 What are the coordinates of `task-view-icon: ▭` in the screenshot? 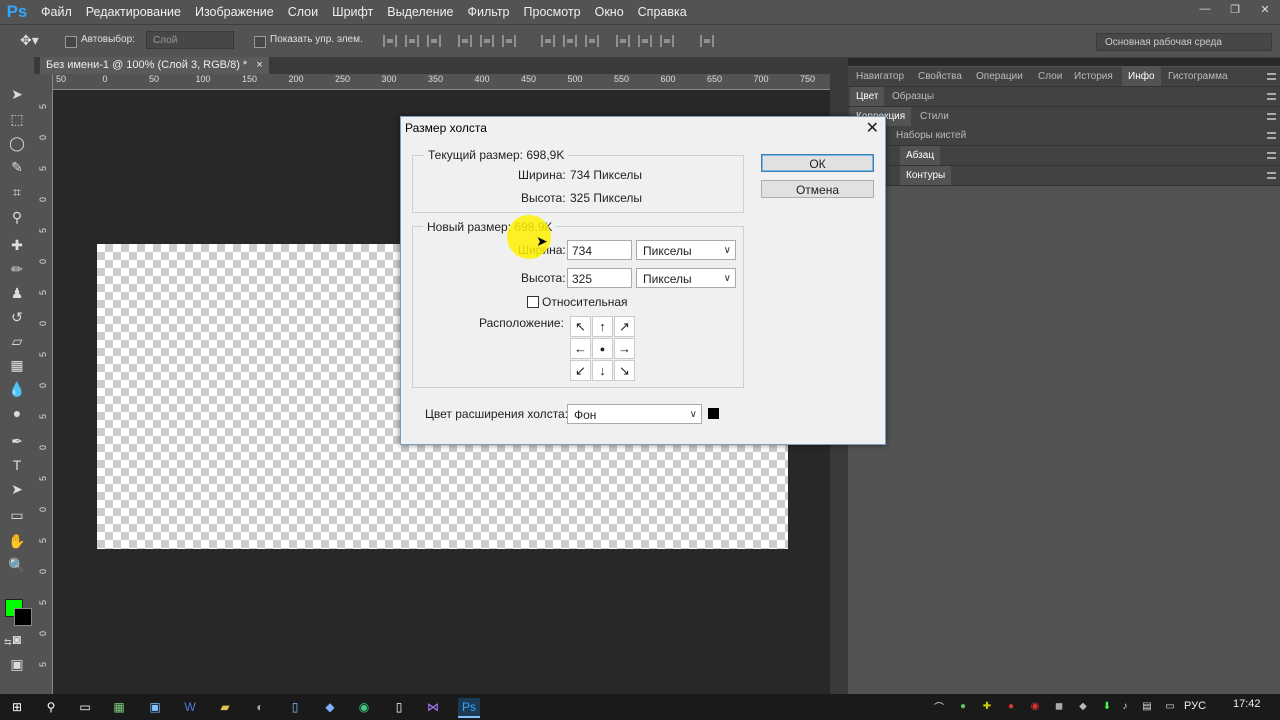 It's located at (85, 707).